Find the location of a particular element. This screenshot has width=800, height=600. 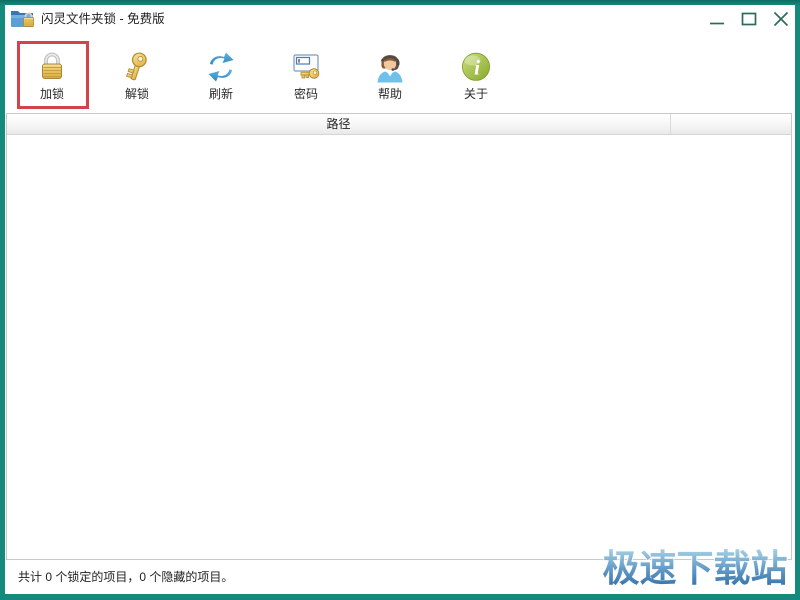

column-header-extra is located at coordinates (731, 124).